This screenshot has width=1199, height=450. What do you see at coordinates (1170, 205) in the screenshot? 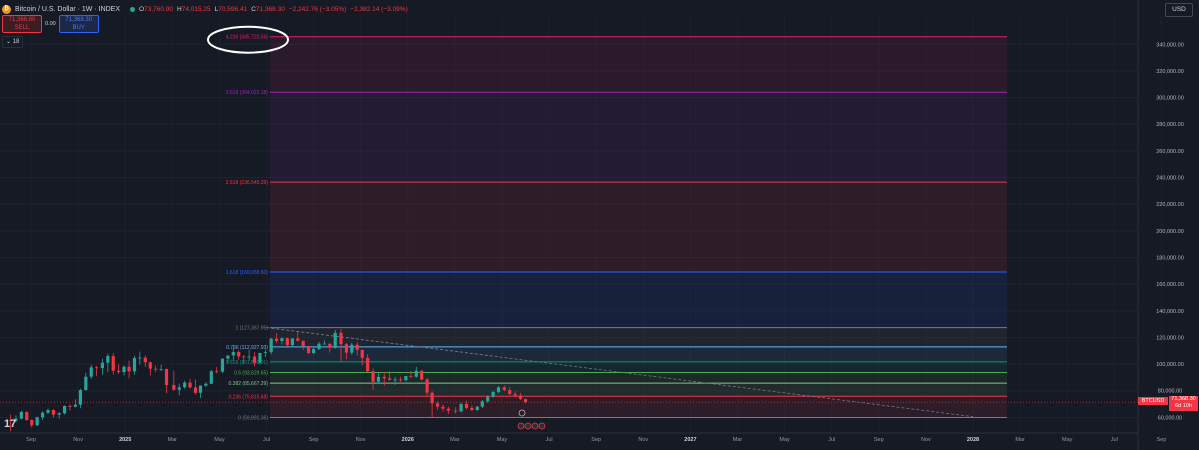
I see `price-tick-label: 220,000.00` at bounding box center [1170, 205].